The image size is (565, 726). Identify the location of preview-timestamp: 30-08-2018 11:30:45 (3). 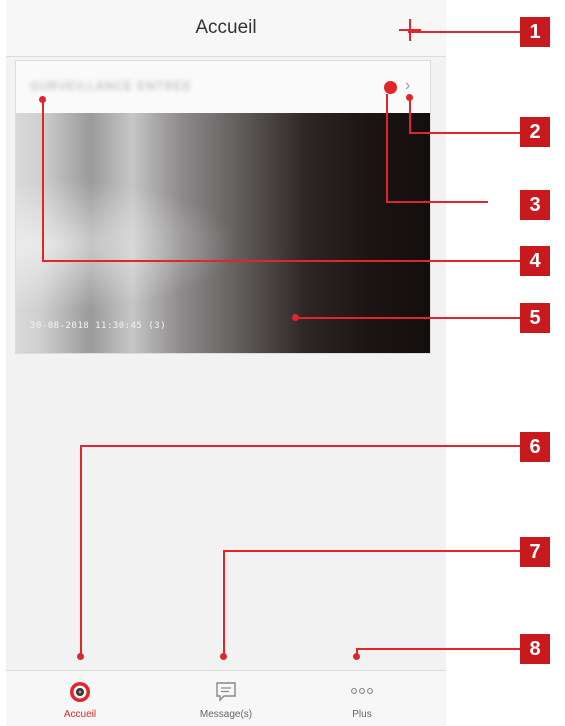
(98, 326).